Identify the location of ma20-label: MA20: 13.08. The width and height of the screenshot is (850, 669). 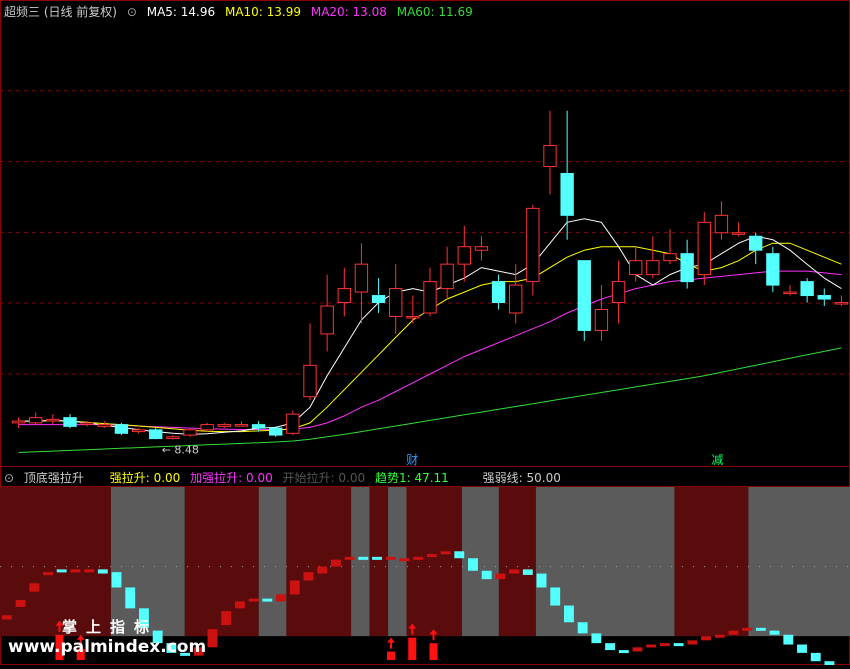
(348, 12).